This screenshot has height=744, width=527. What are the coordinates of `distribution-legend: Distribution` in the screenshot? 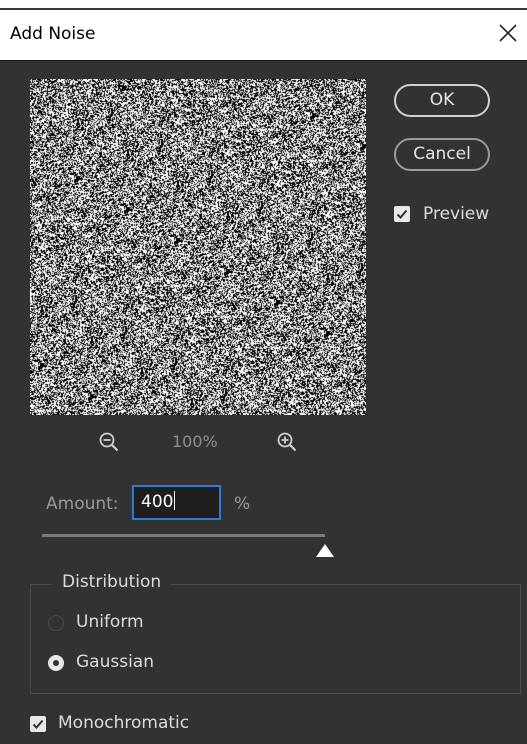 It's located at (112, 582).